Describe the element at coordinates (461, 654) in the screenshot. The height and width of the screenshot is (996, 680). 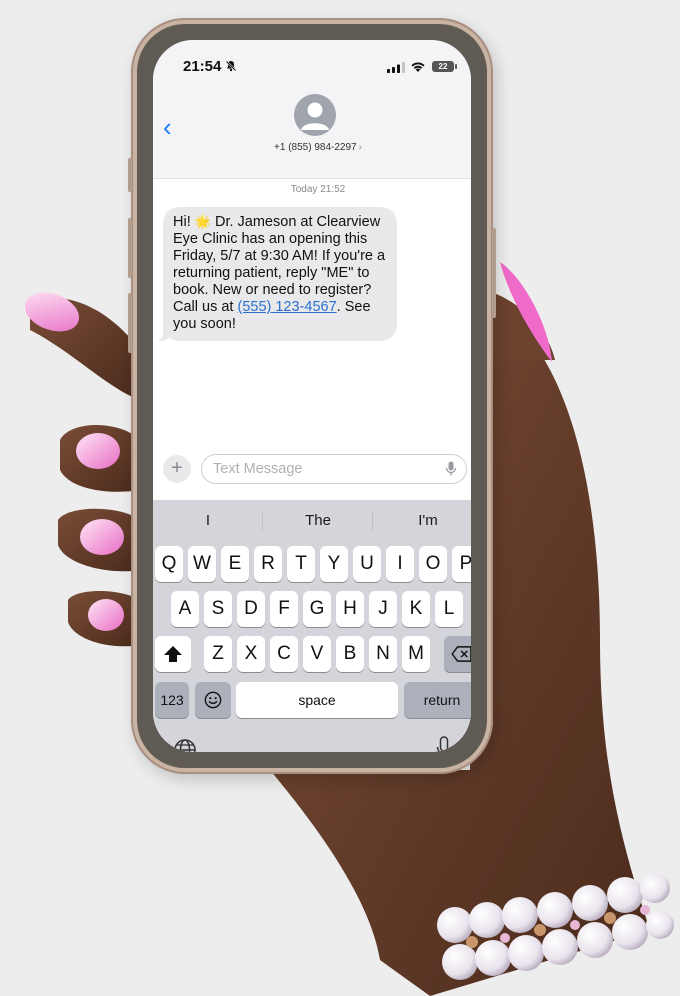
I see `delete-icon` at that location.